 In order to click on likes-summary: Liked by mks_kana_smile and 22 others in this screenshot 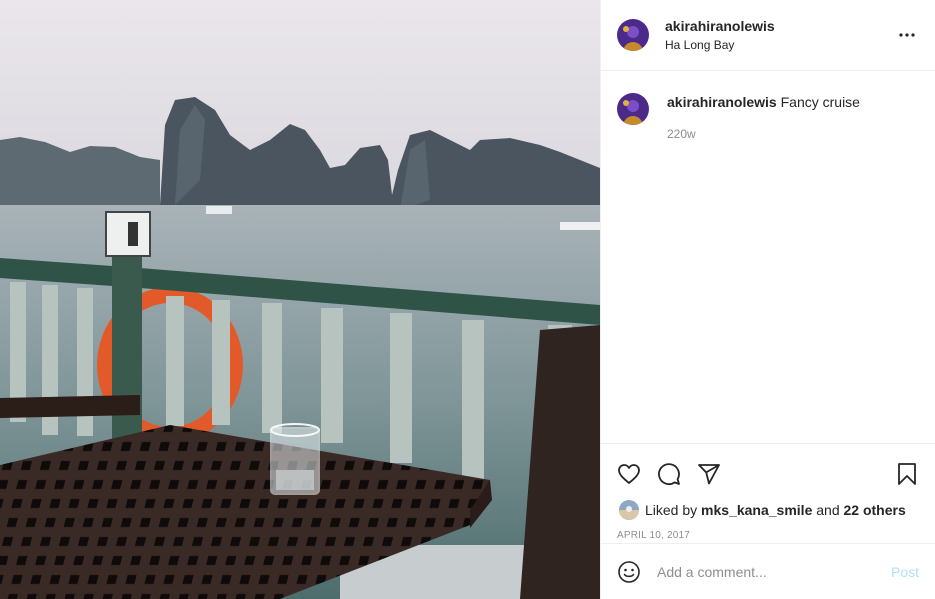, I will do `click(768, 506)`.